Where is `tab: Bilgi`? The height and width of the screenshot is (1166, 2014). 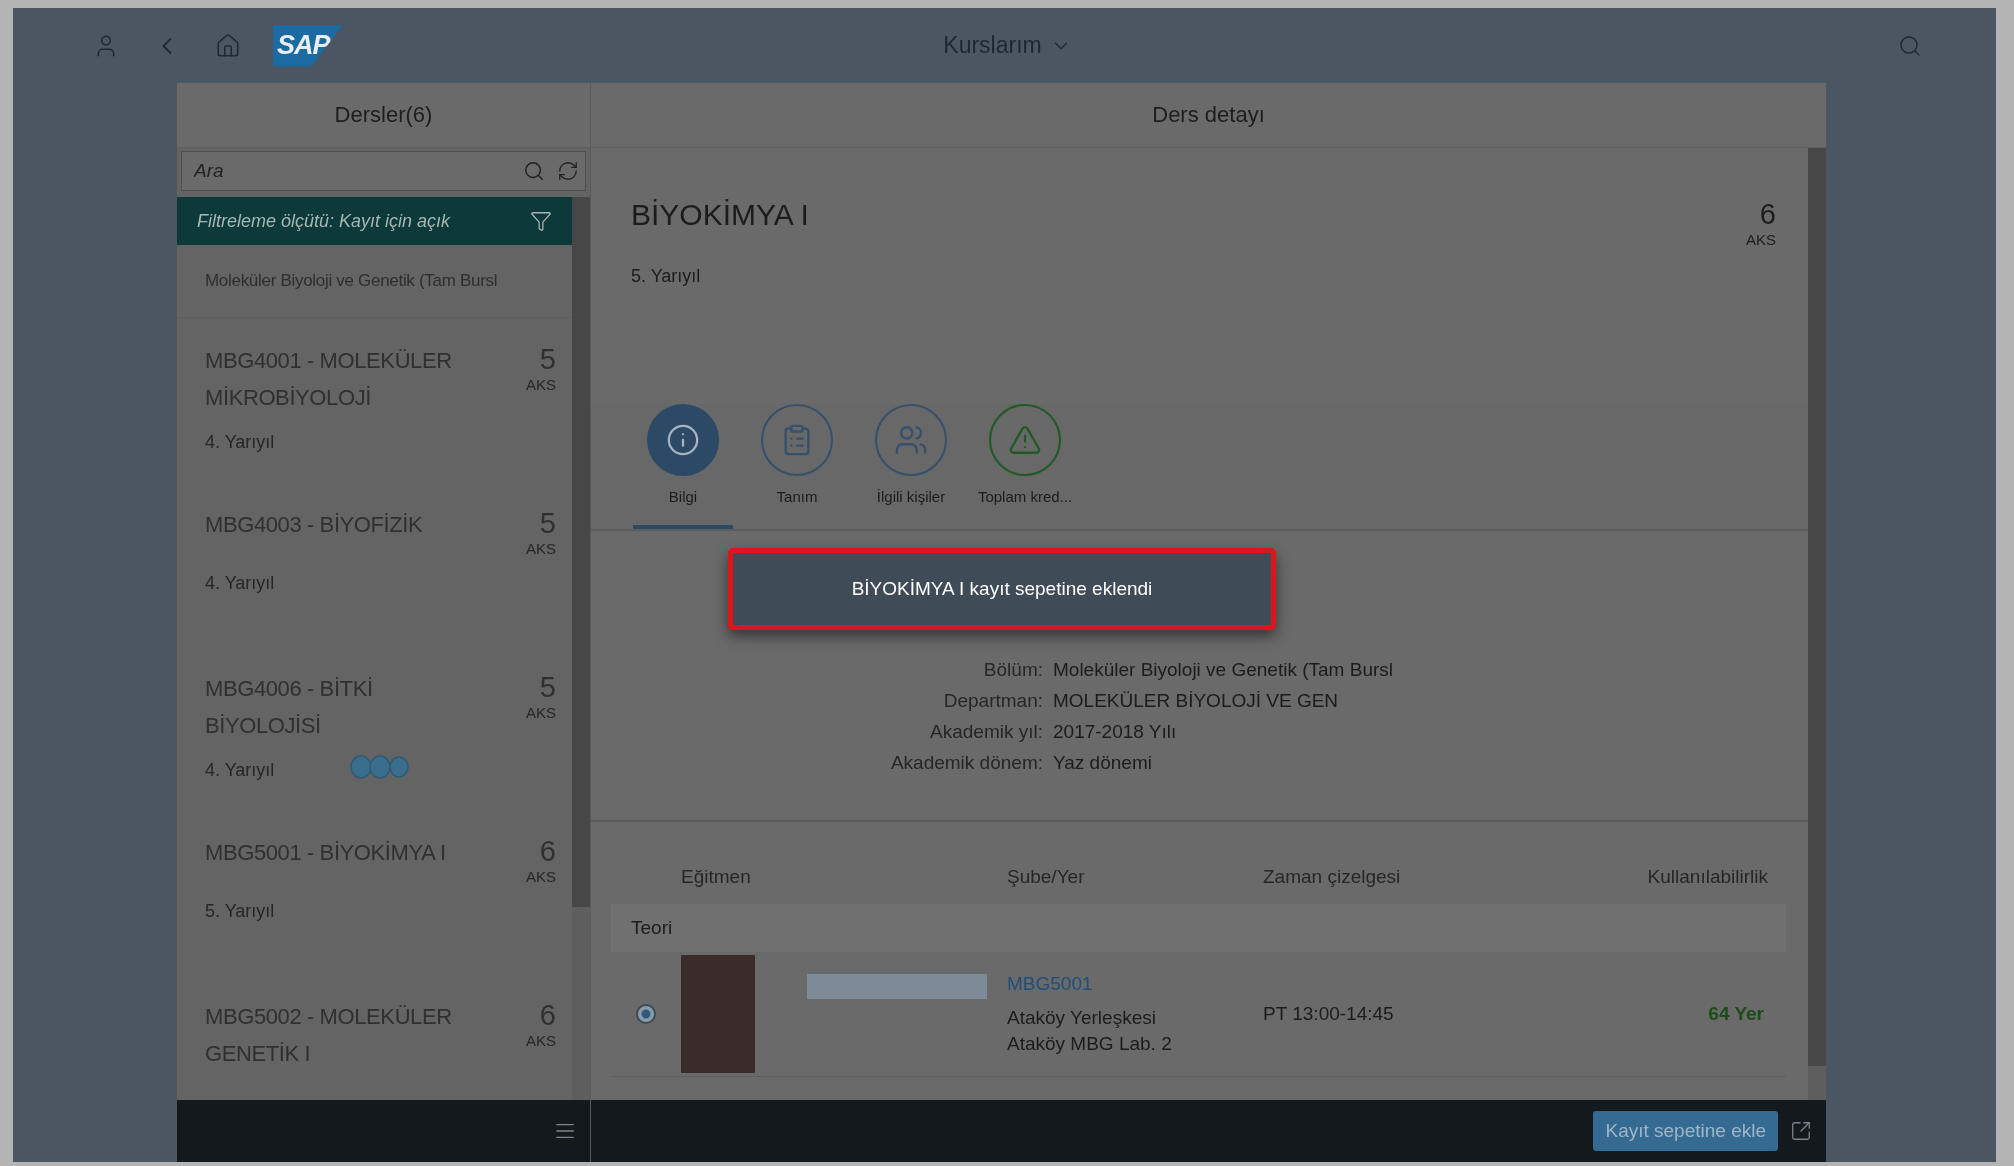
tab: Bilgi is located at coordinates (683, 466).